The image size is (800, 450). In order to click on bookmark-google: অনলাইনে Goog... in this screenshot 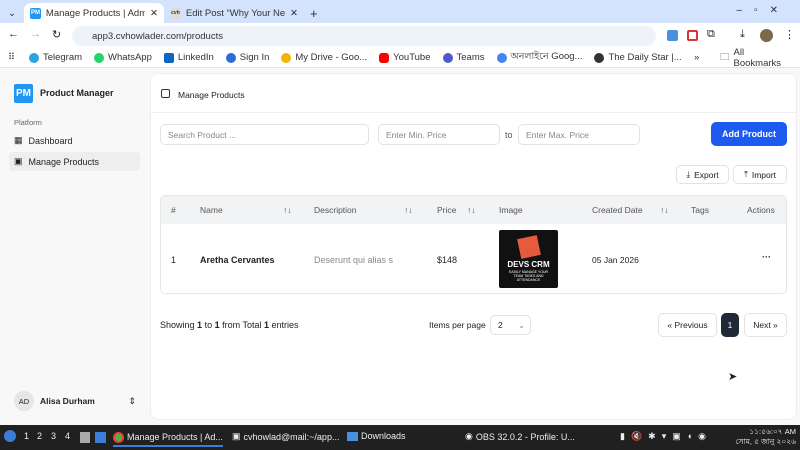, I will do `click(539, 57)`.